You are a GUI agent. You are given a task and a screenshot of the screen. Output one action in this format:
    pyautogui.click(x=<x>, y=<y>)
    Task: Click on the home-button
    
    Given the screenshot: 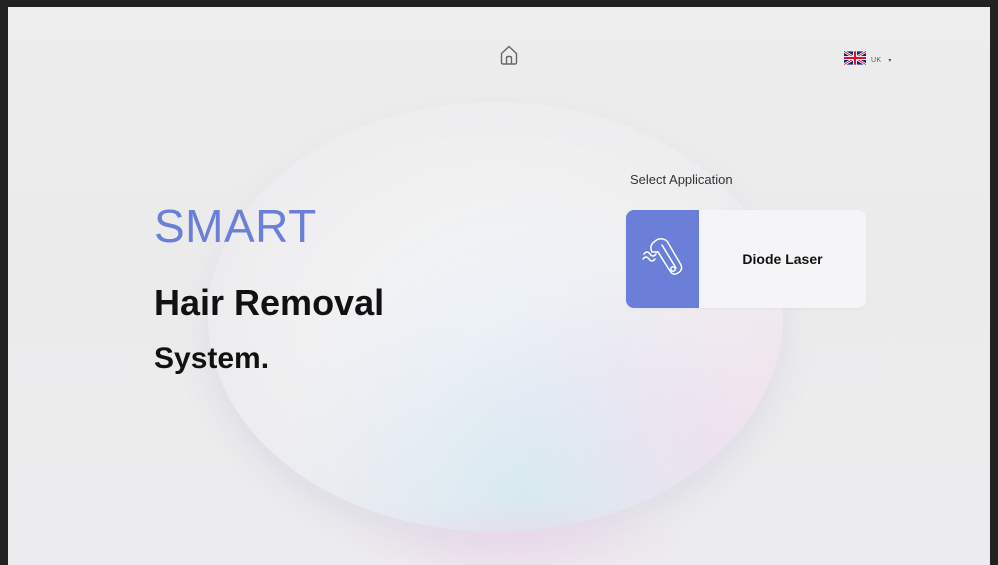 What is the action you would take?
    pyautogui.click(x=509, y=57)
    